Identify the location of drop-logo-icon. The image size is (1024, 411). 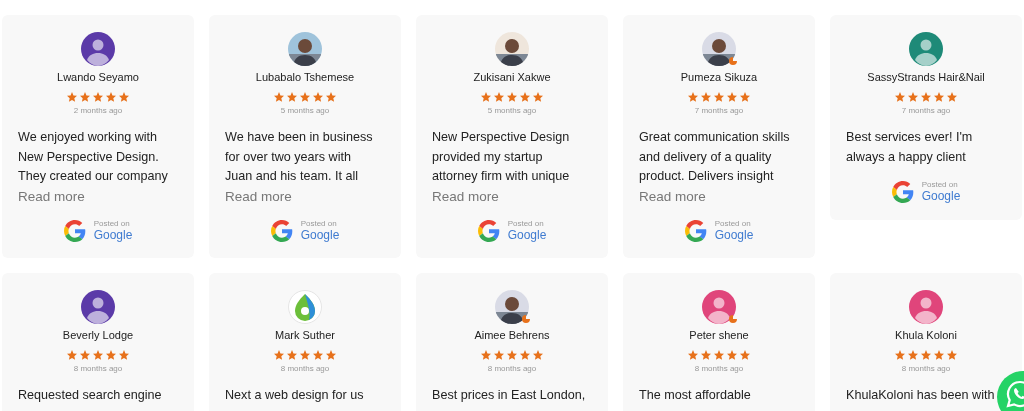
(305, 307).